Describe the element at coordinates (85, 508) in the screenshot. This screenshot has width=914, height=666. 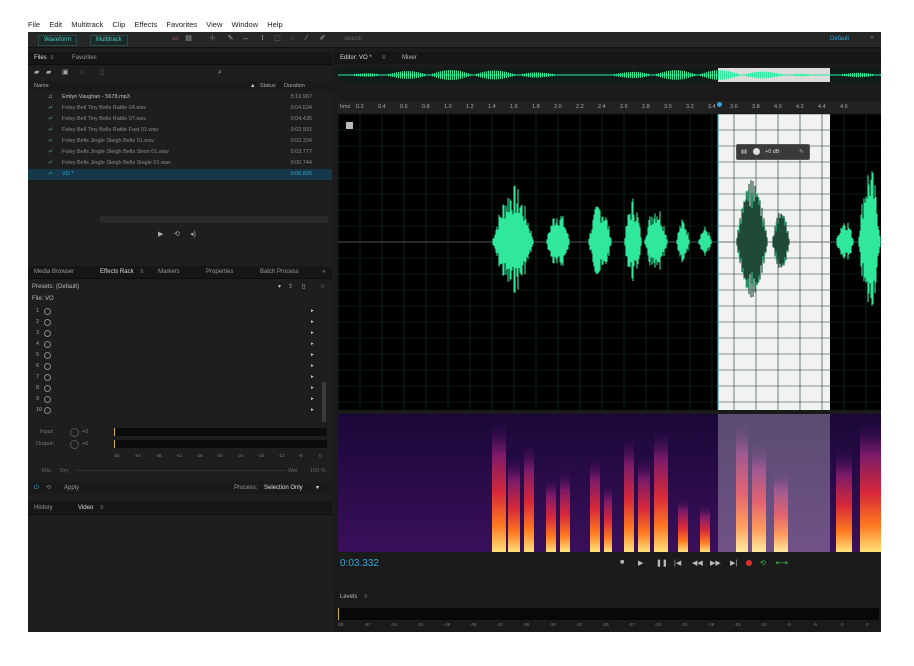
I see `tab-video: Video` at that location.